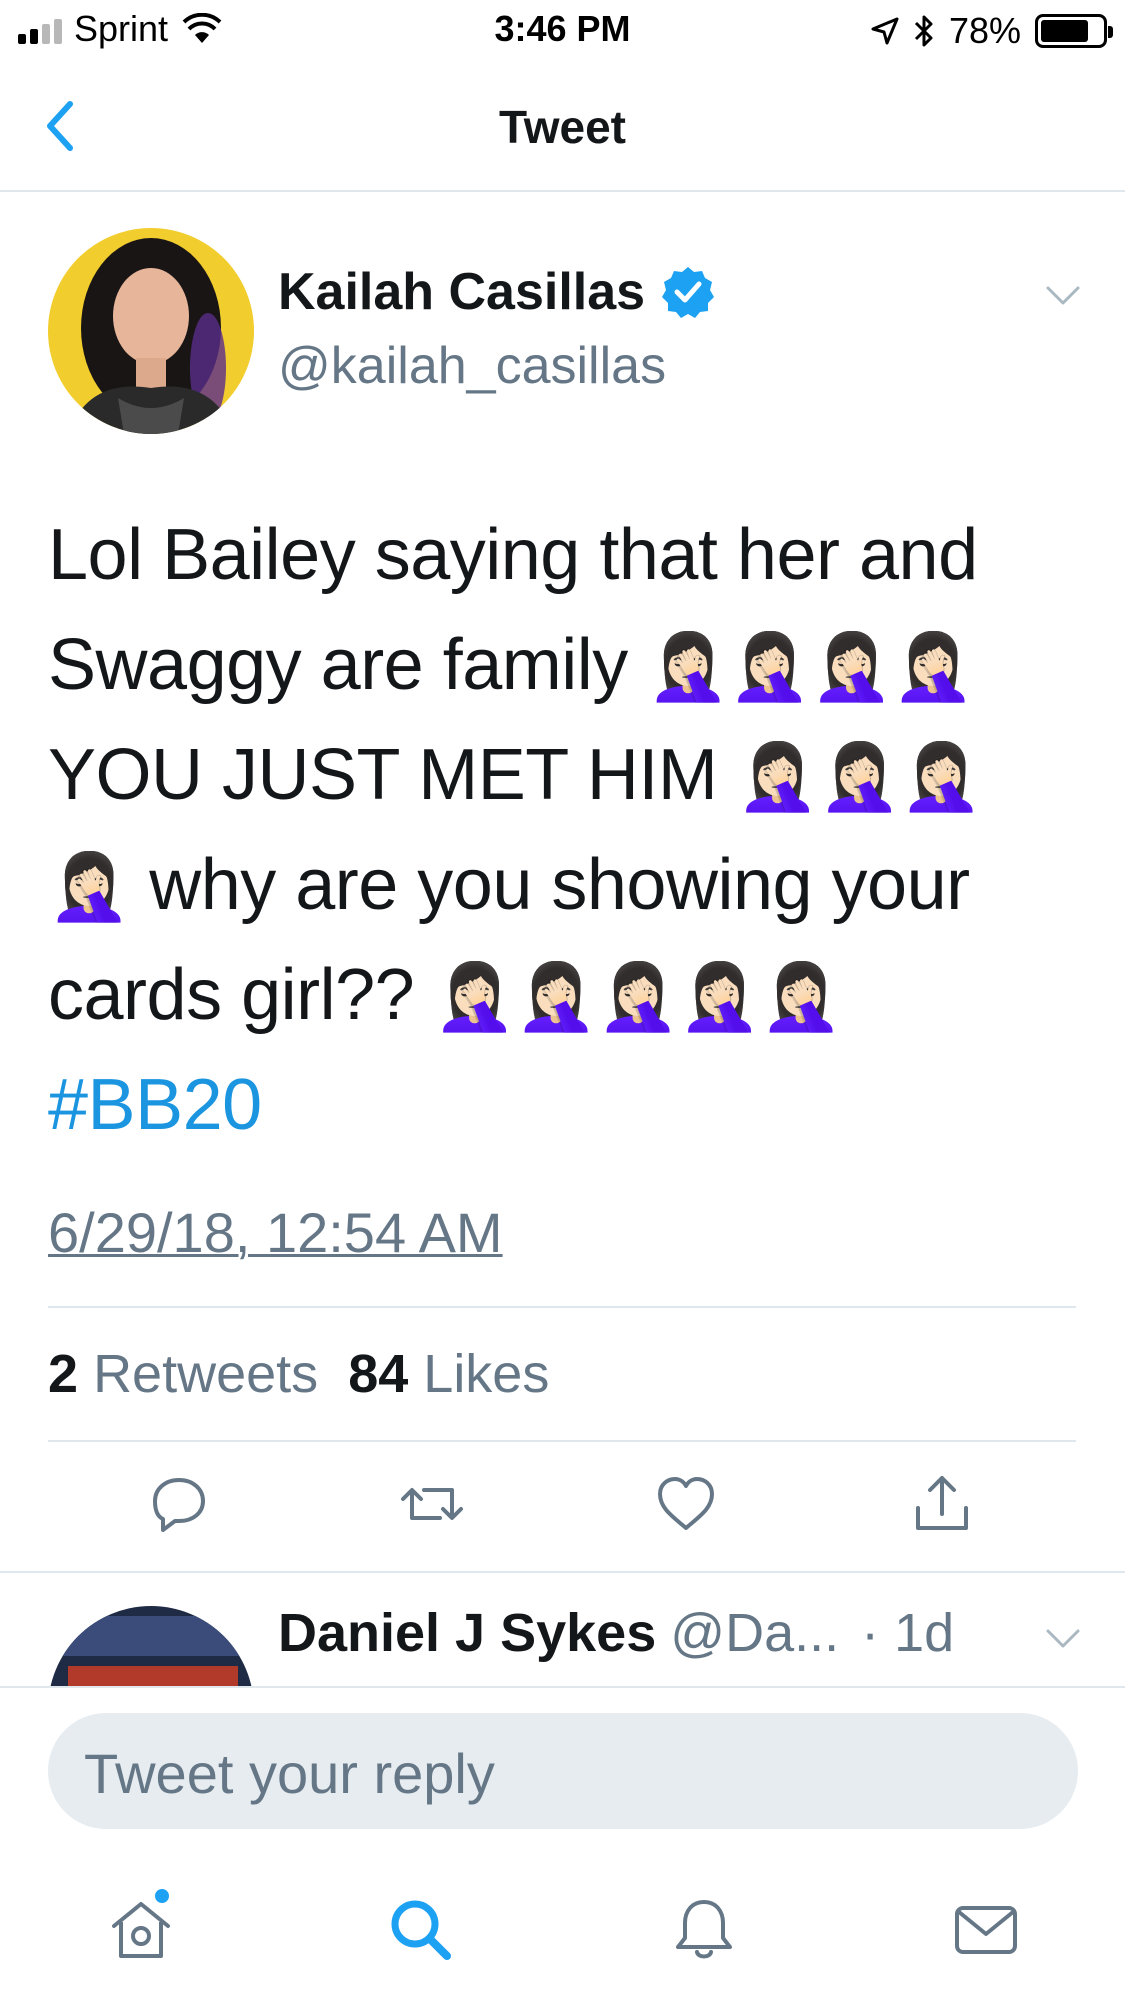 The image size is (1125, 2001). I want to click on facepalm-emoji-icon: 🤦🏻‍♀️🤦🏻‍♀️🤦🏻‍♀️🤦🏻‍♀️, so click(810, 666).